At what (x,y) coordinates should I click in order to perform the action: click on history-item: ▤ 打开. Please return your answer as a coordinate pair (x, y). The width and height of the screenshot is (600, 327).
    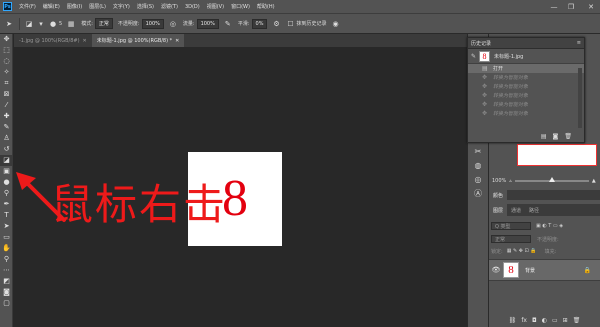
    Looking at the image, I should click on (526, 68).